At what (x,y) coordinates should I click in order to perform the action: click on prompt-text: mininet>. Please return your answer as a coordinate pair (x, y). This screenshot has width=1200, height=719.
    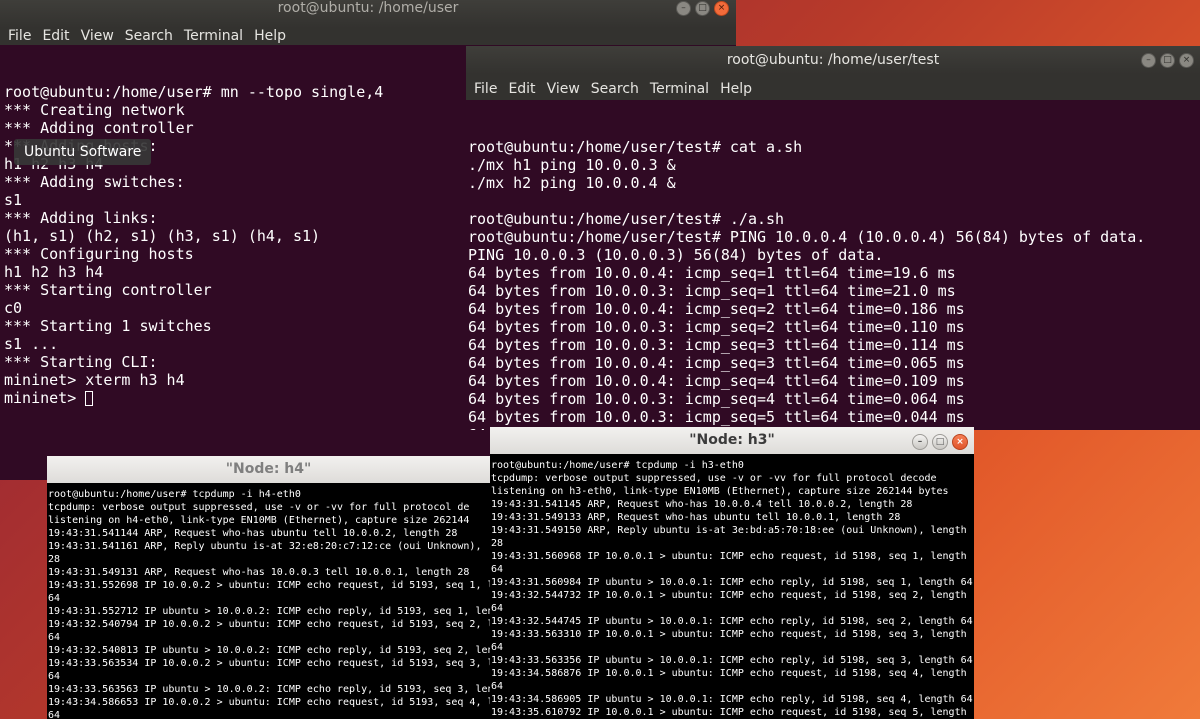
    Looking at the image, I should click on (45, 398).